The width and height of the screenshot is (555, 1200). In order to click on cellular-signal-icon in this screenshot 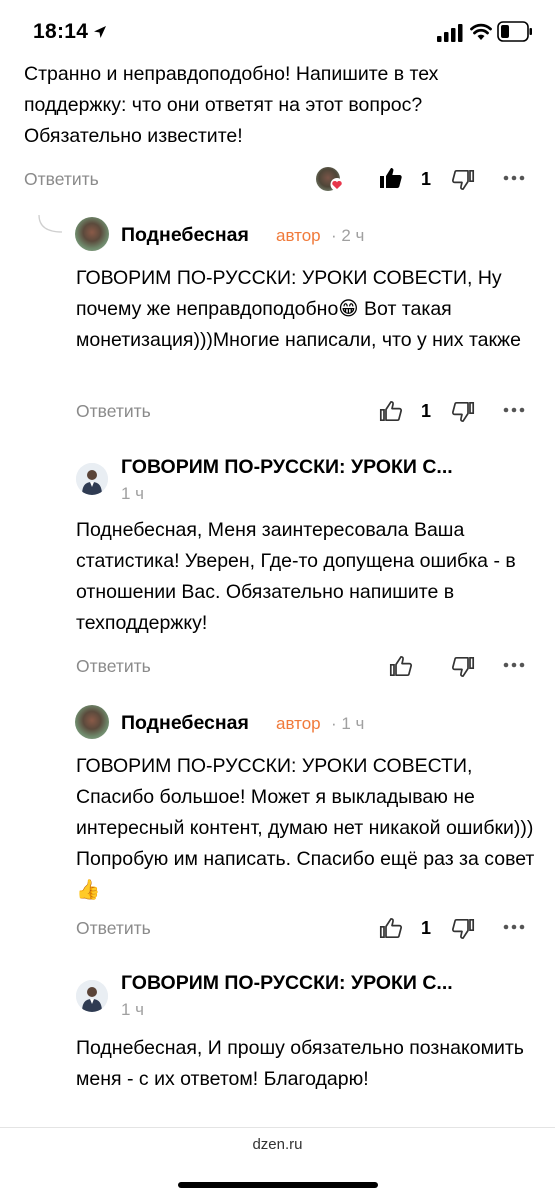, I will do `click(450, 33)`.